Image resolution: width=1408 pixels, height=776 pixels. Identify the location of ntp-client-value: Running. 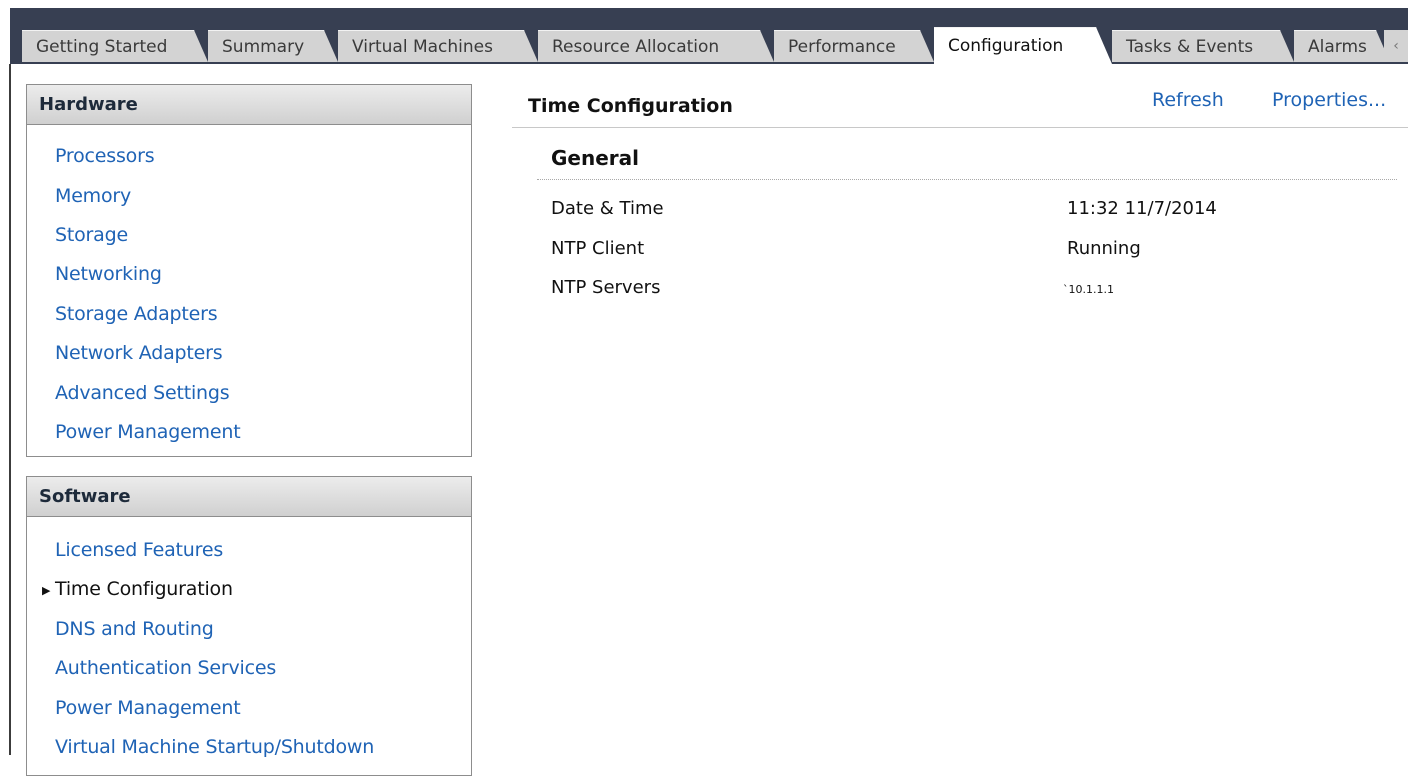
(1104, 248).